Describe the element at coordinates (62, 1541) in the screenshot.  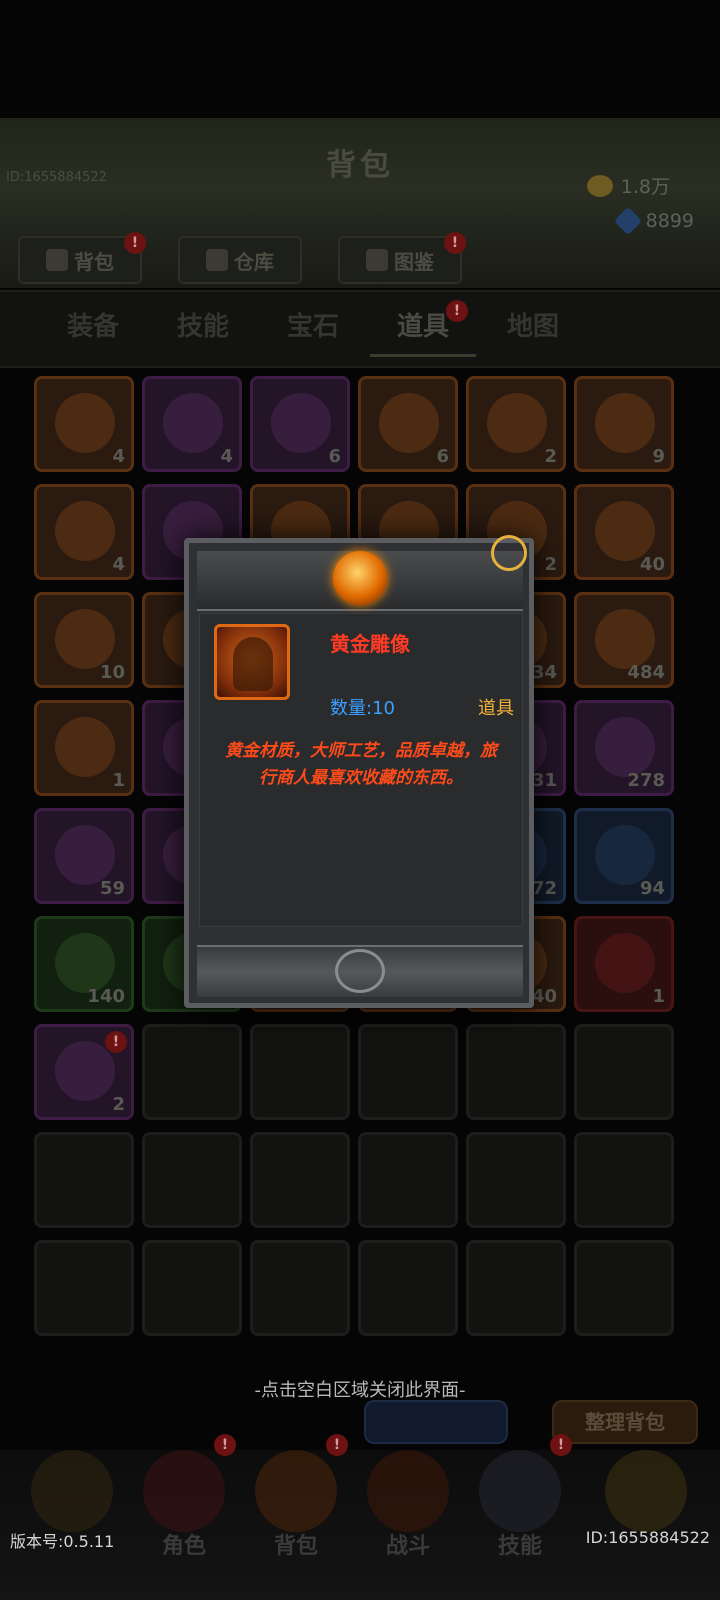
I see `version-label: 版本号:0.5.11` at that location.